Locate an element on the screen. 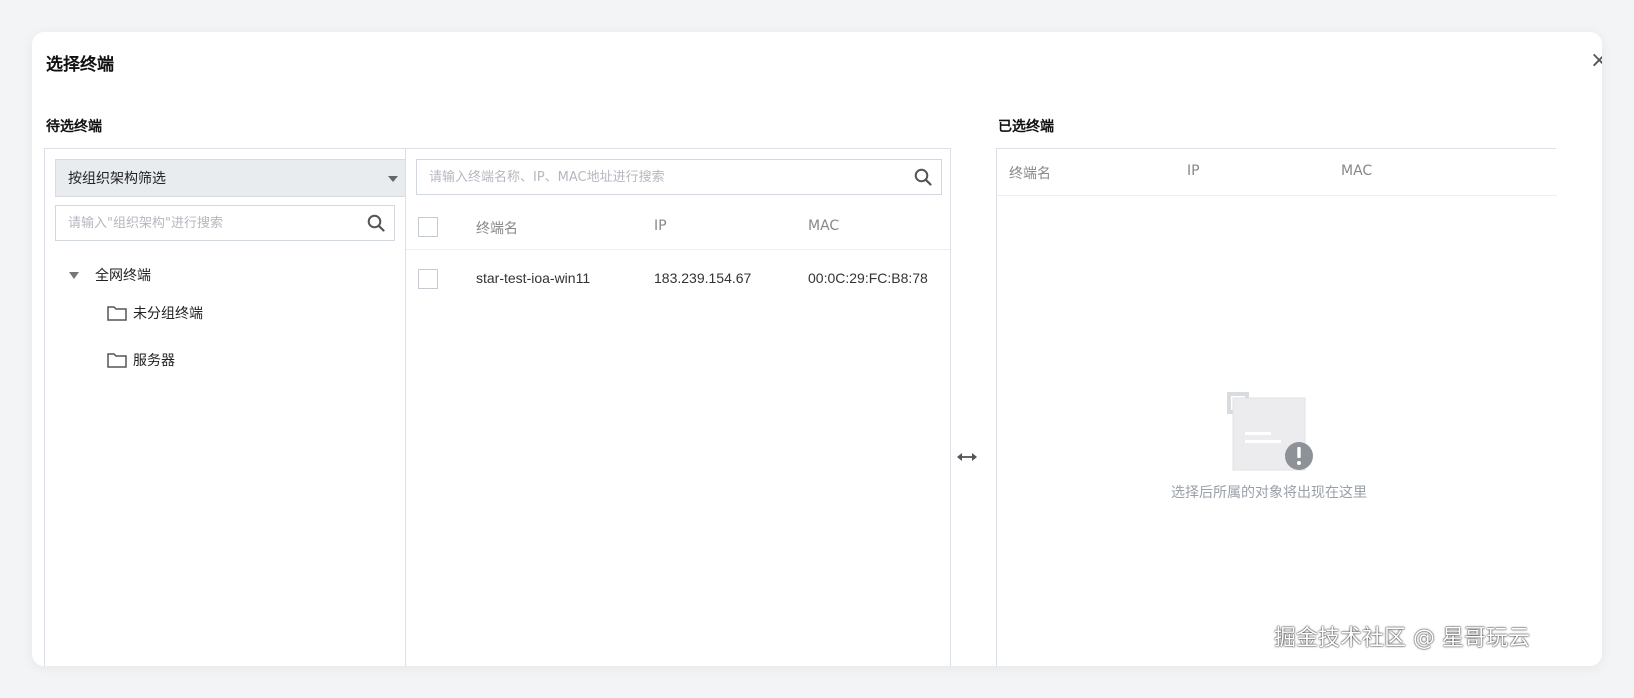 This screenshot has height=698, width=1634. dialog-title: 选择终端 is located at coordinates (80, 65).